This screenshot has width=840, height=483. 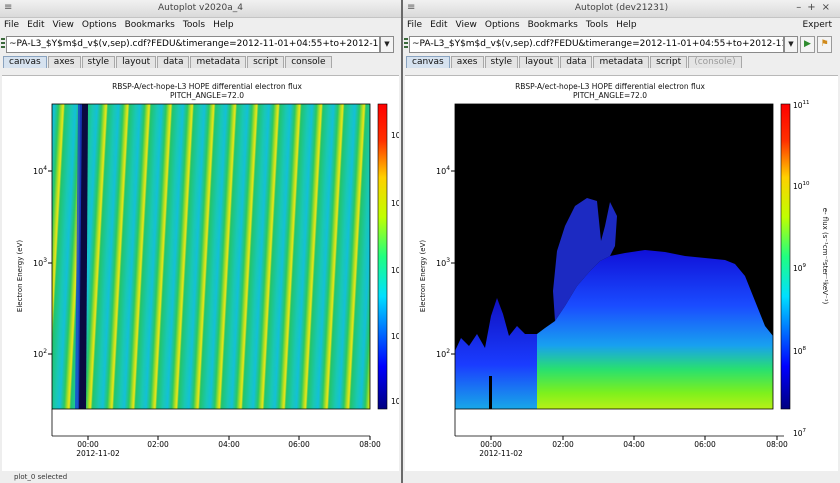 I want to click on left-status-bar: plot_0 selected, so click(x=200, y=477).